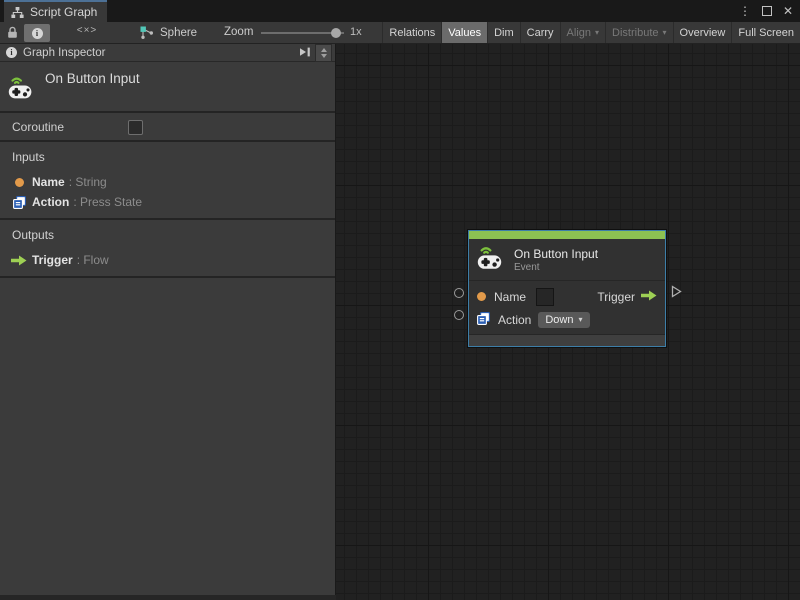 Image resolution: width=800 pixels, height=600 pixels. I want to click on node-body: Name Trigger Action Down ▾, so click(567, 307).